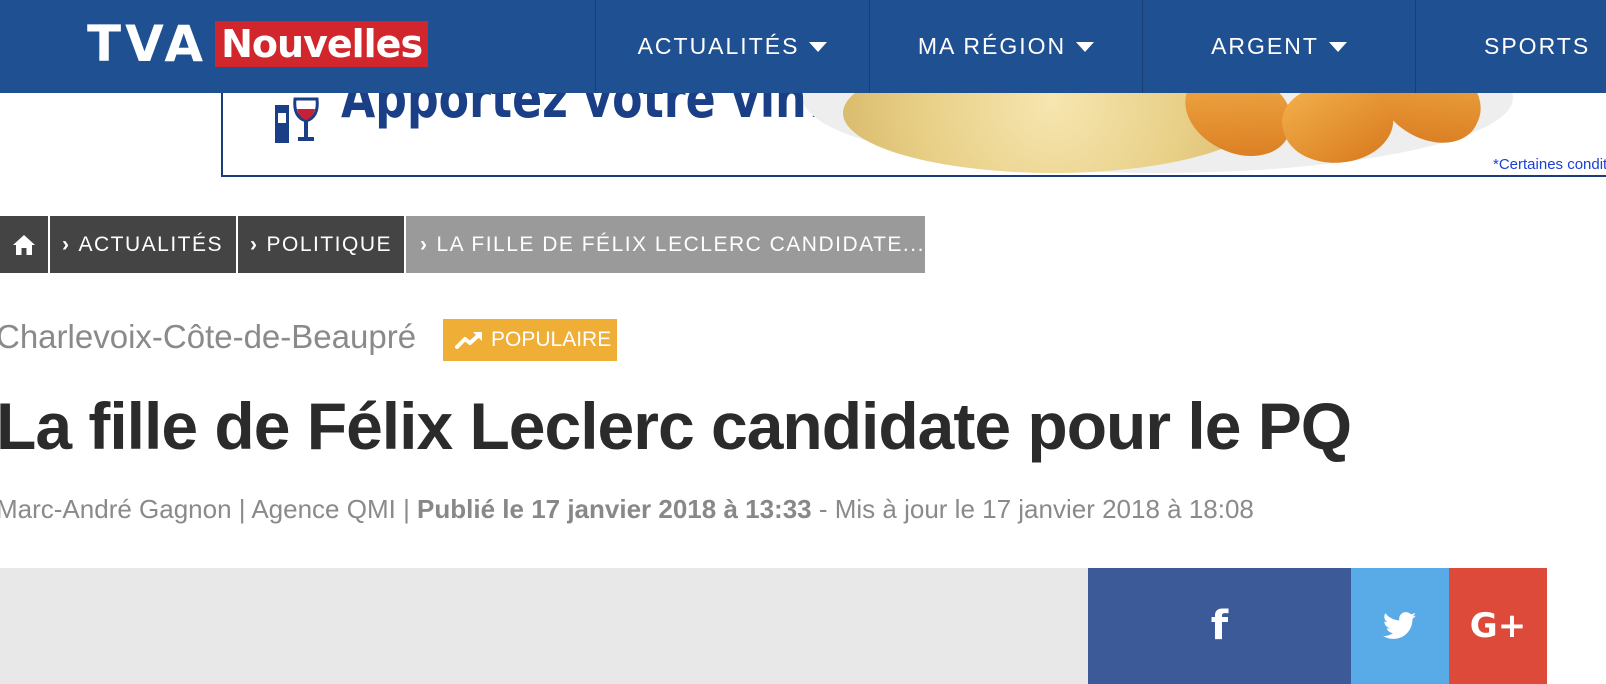 The height and width of the screenshot is (684, 1606). Describe the element at coordinates (584, 111) in the screenshot. I see `ad-headline: Apportez votre vin!` at that location.